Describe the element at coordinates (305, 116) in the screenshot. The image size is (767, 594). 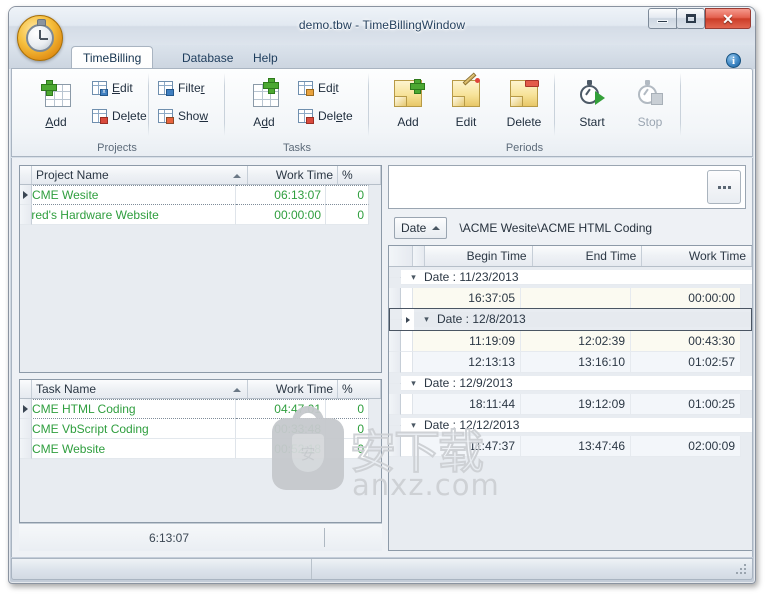
I see `table-delete-icon` at that location.